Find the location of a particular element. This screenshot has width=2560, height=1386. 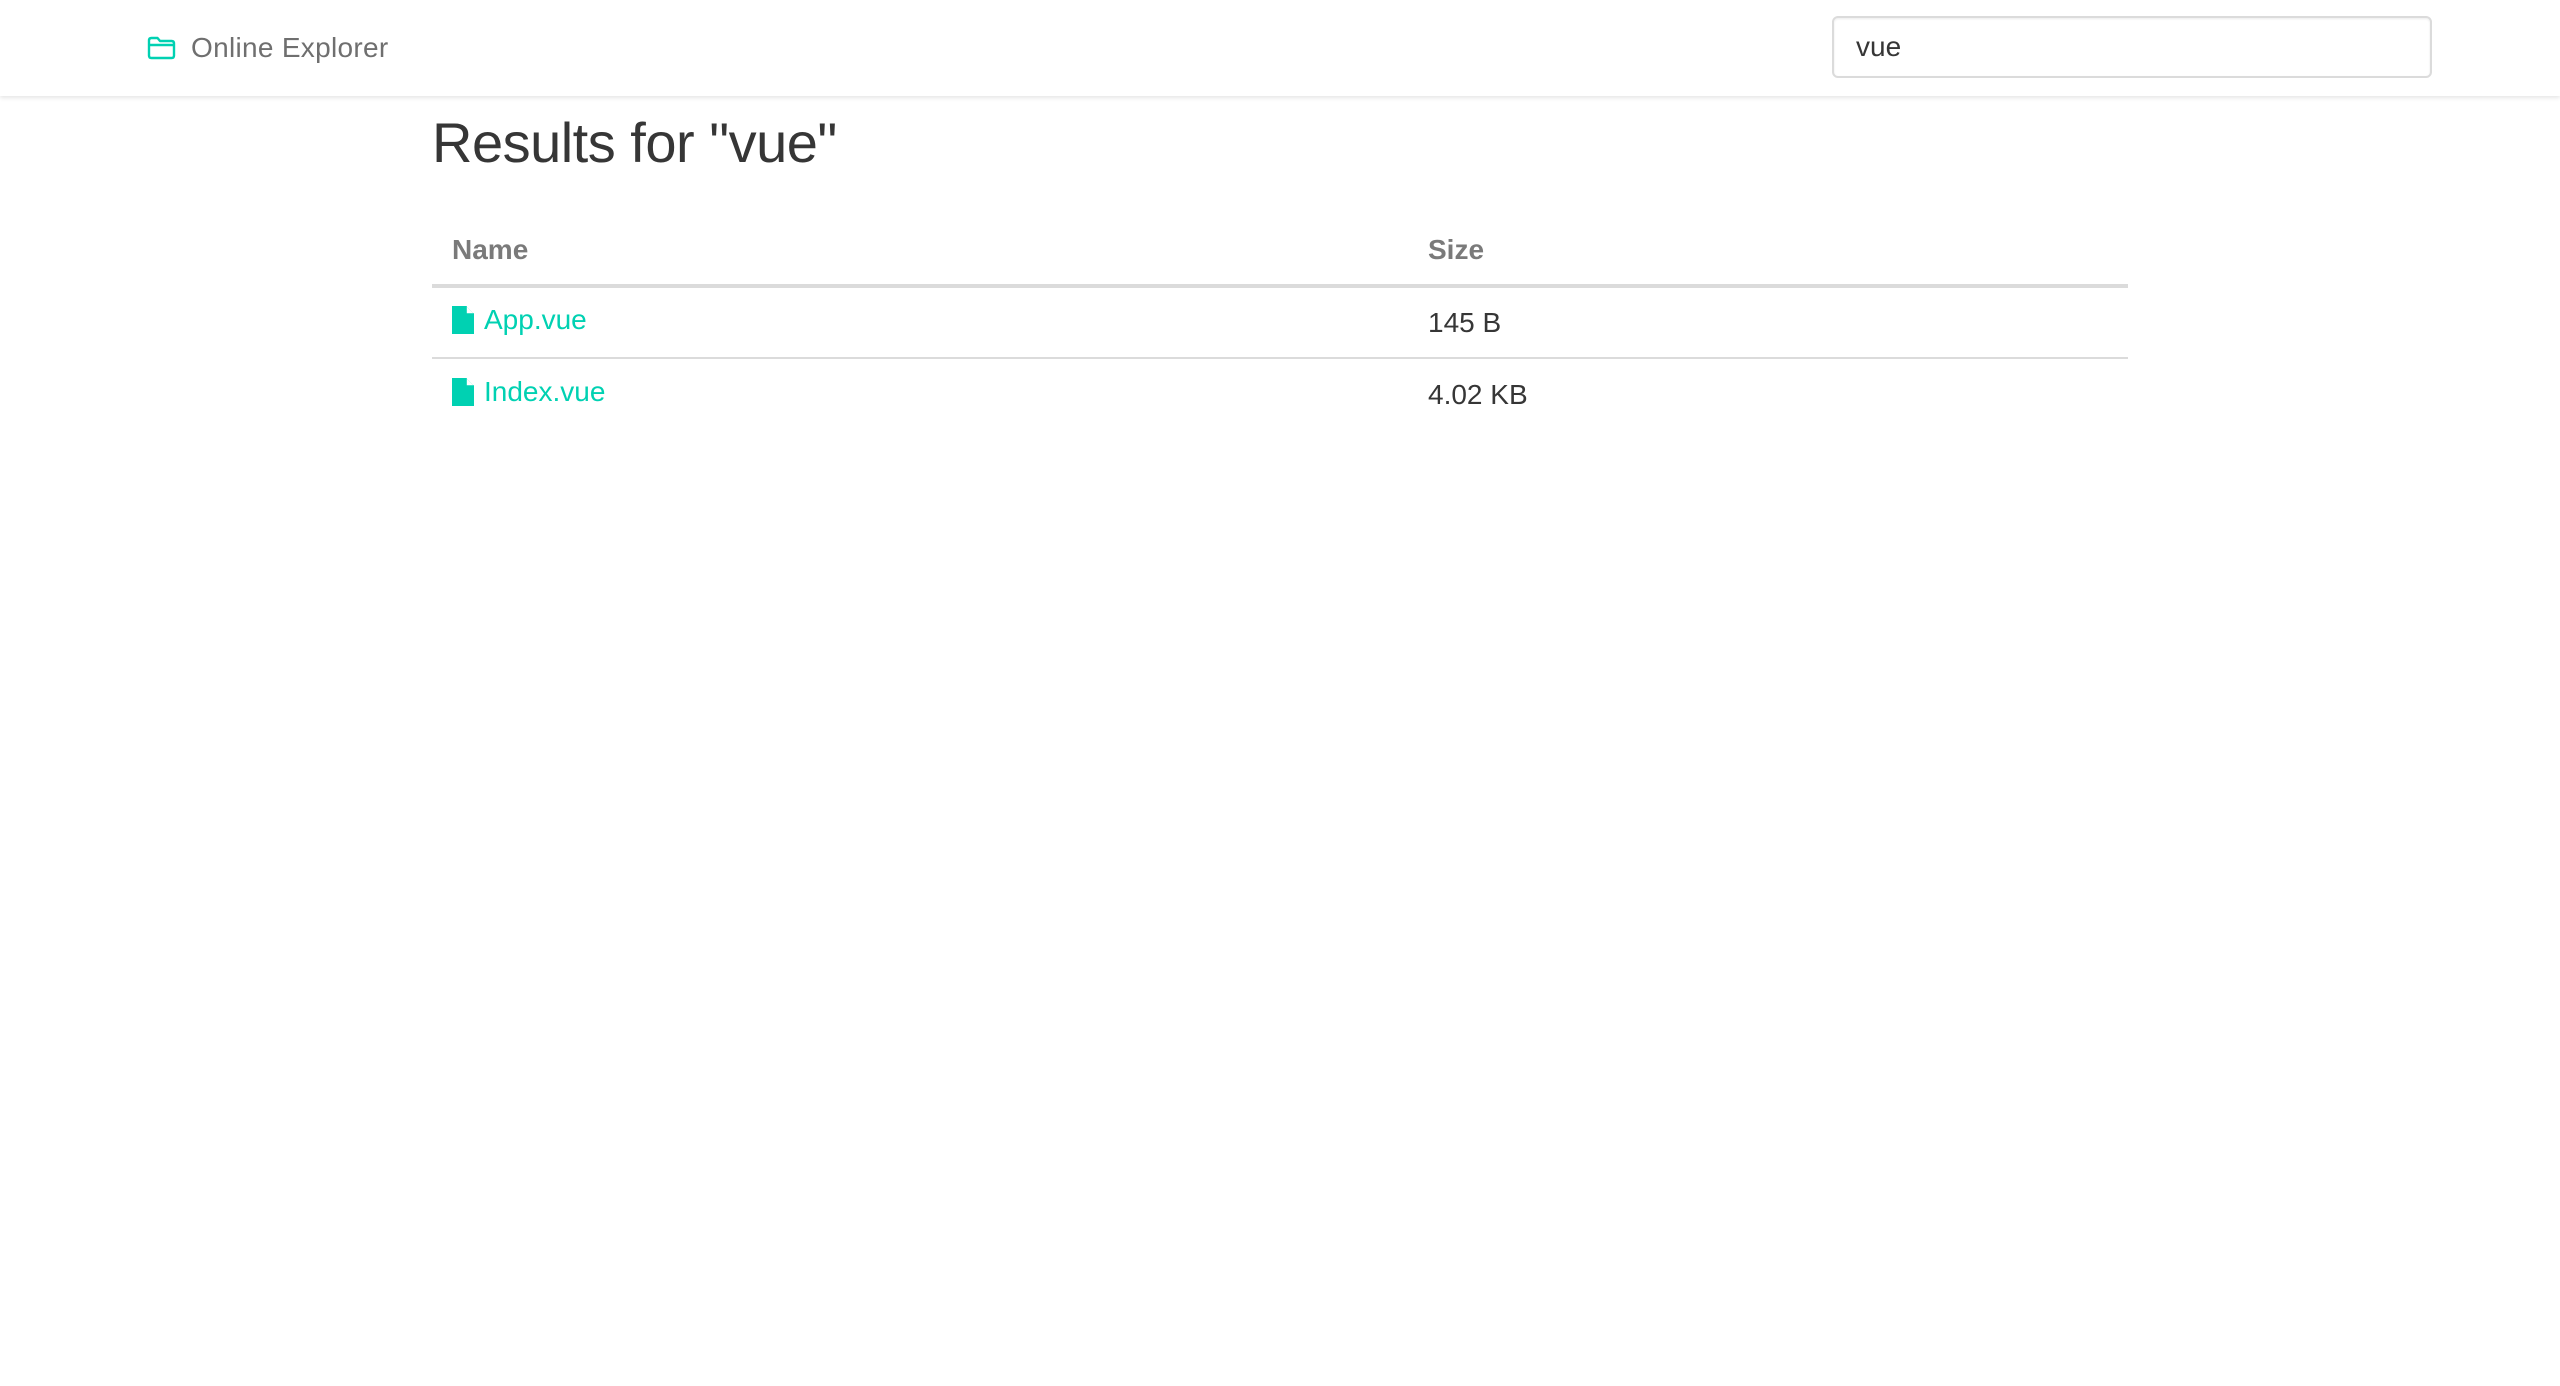

cell-name: App.vue is located at coordinates (920, 322).